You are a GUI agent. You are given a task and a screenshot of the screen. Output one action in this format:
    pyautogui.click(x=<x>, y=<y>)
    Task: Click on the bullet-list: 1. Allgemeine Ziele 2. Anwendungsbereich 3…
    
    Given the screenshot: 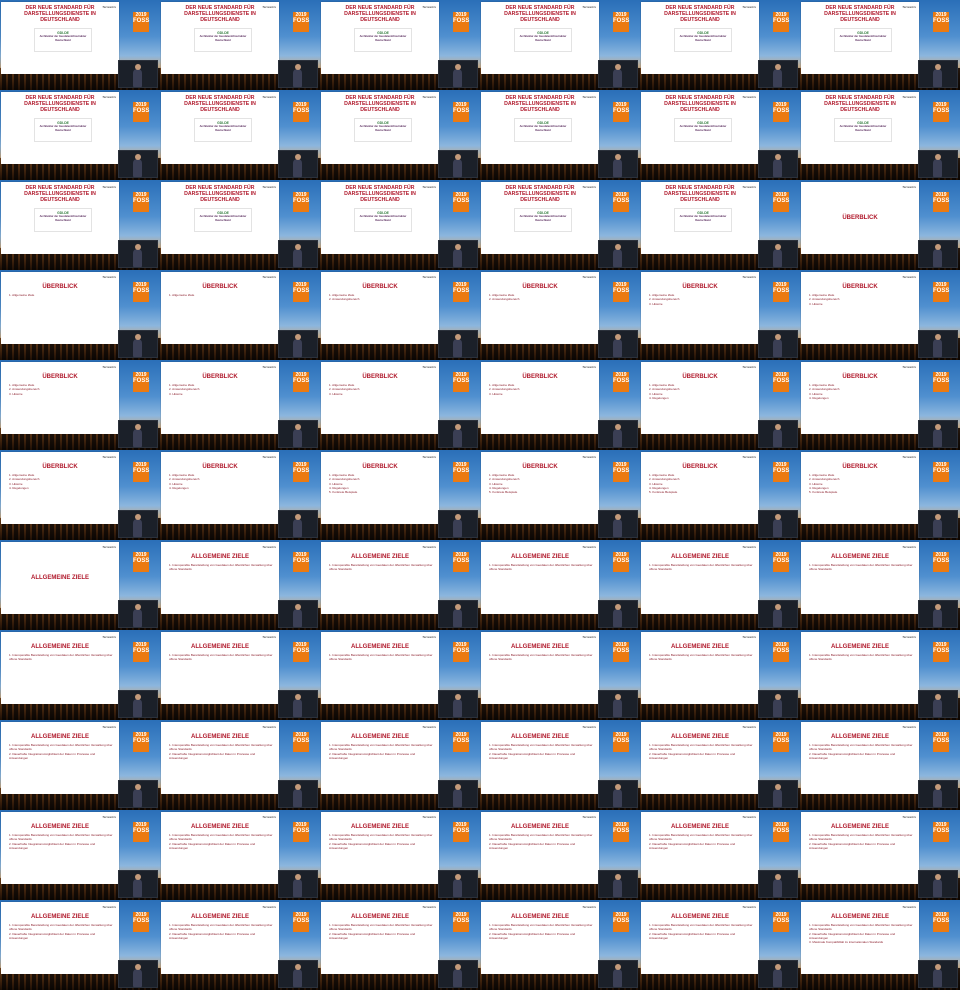 What is the action you would take?
    pyautogui.click(x=221, y=481)
    